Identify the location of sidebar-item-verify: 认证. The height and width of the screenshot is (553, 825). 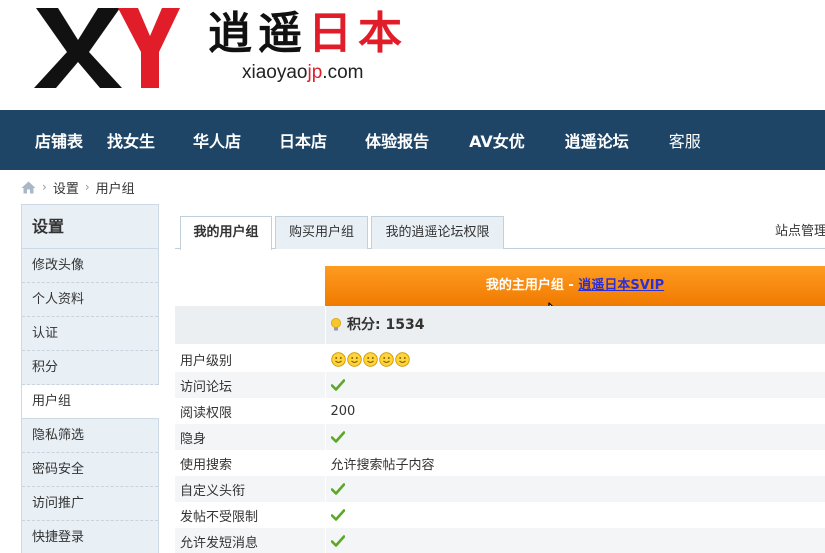
(90, 334).